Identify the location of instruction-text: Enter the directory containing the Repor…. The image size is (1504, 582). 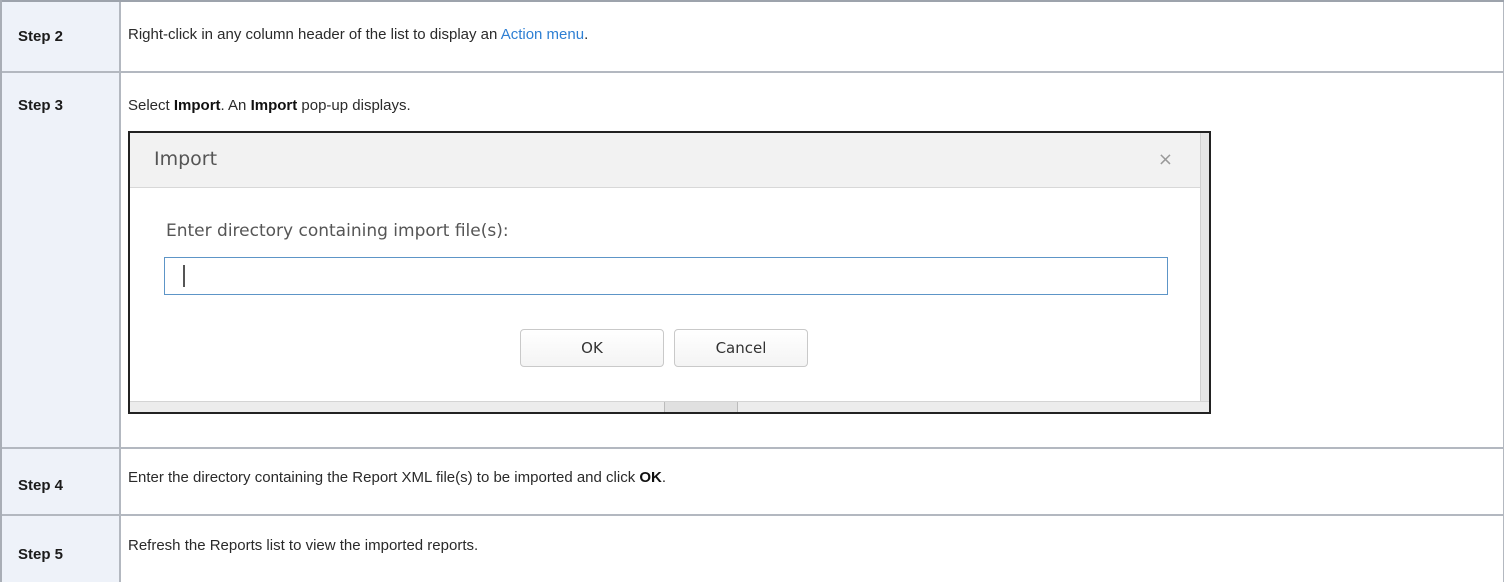
(384, 477).